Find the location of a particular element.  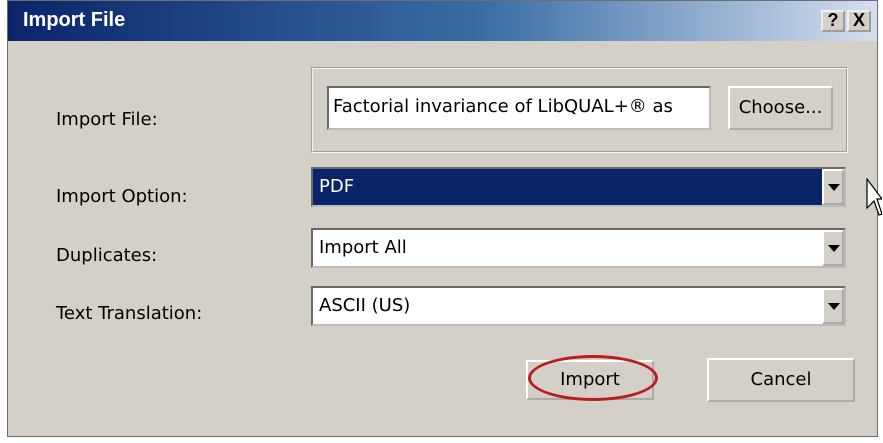

help-icon: ? is located at coordinates (833, 21).